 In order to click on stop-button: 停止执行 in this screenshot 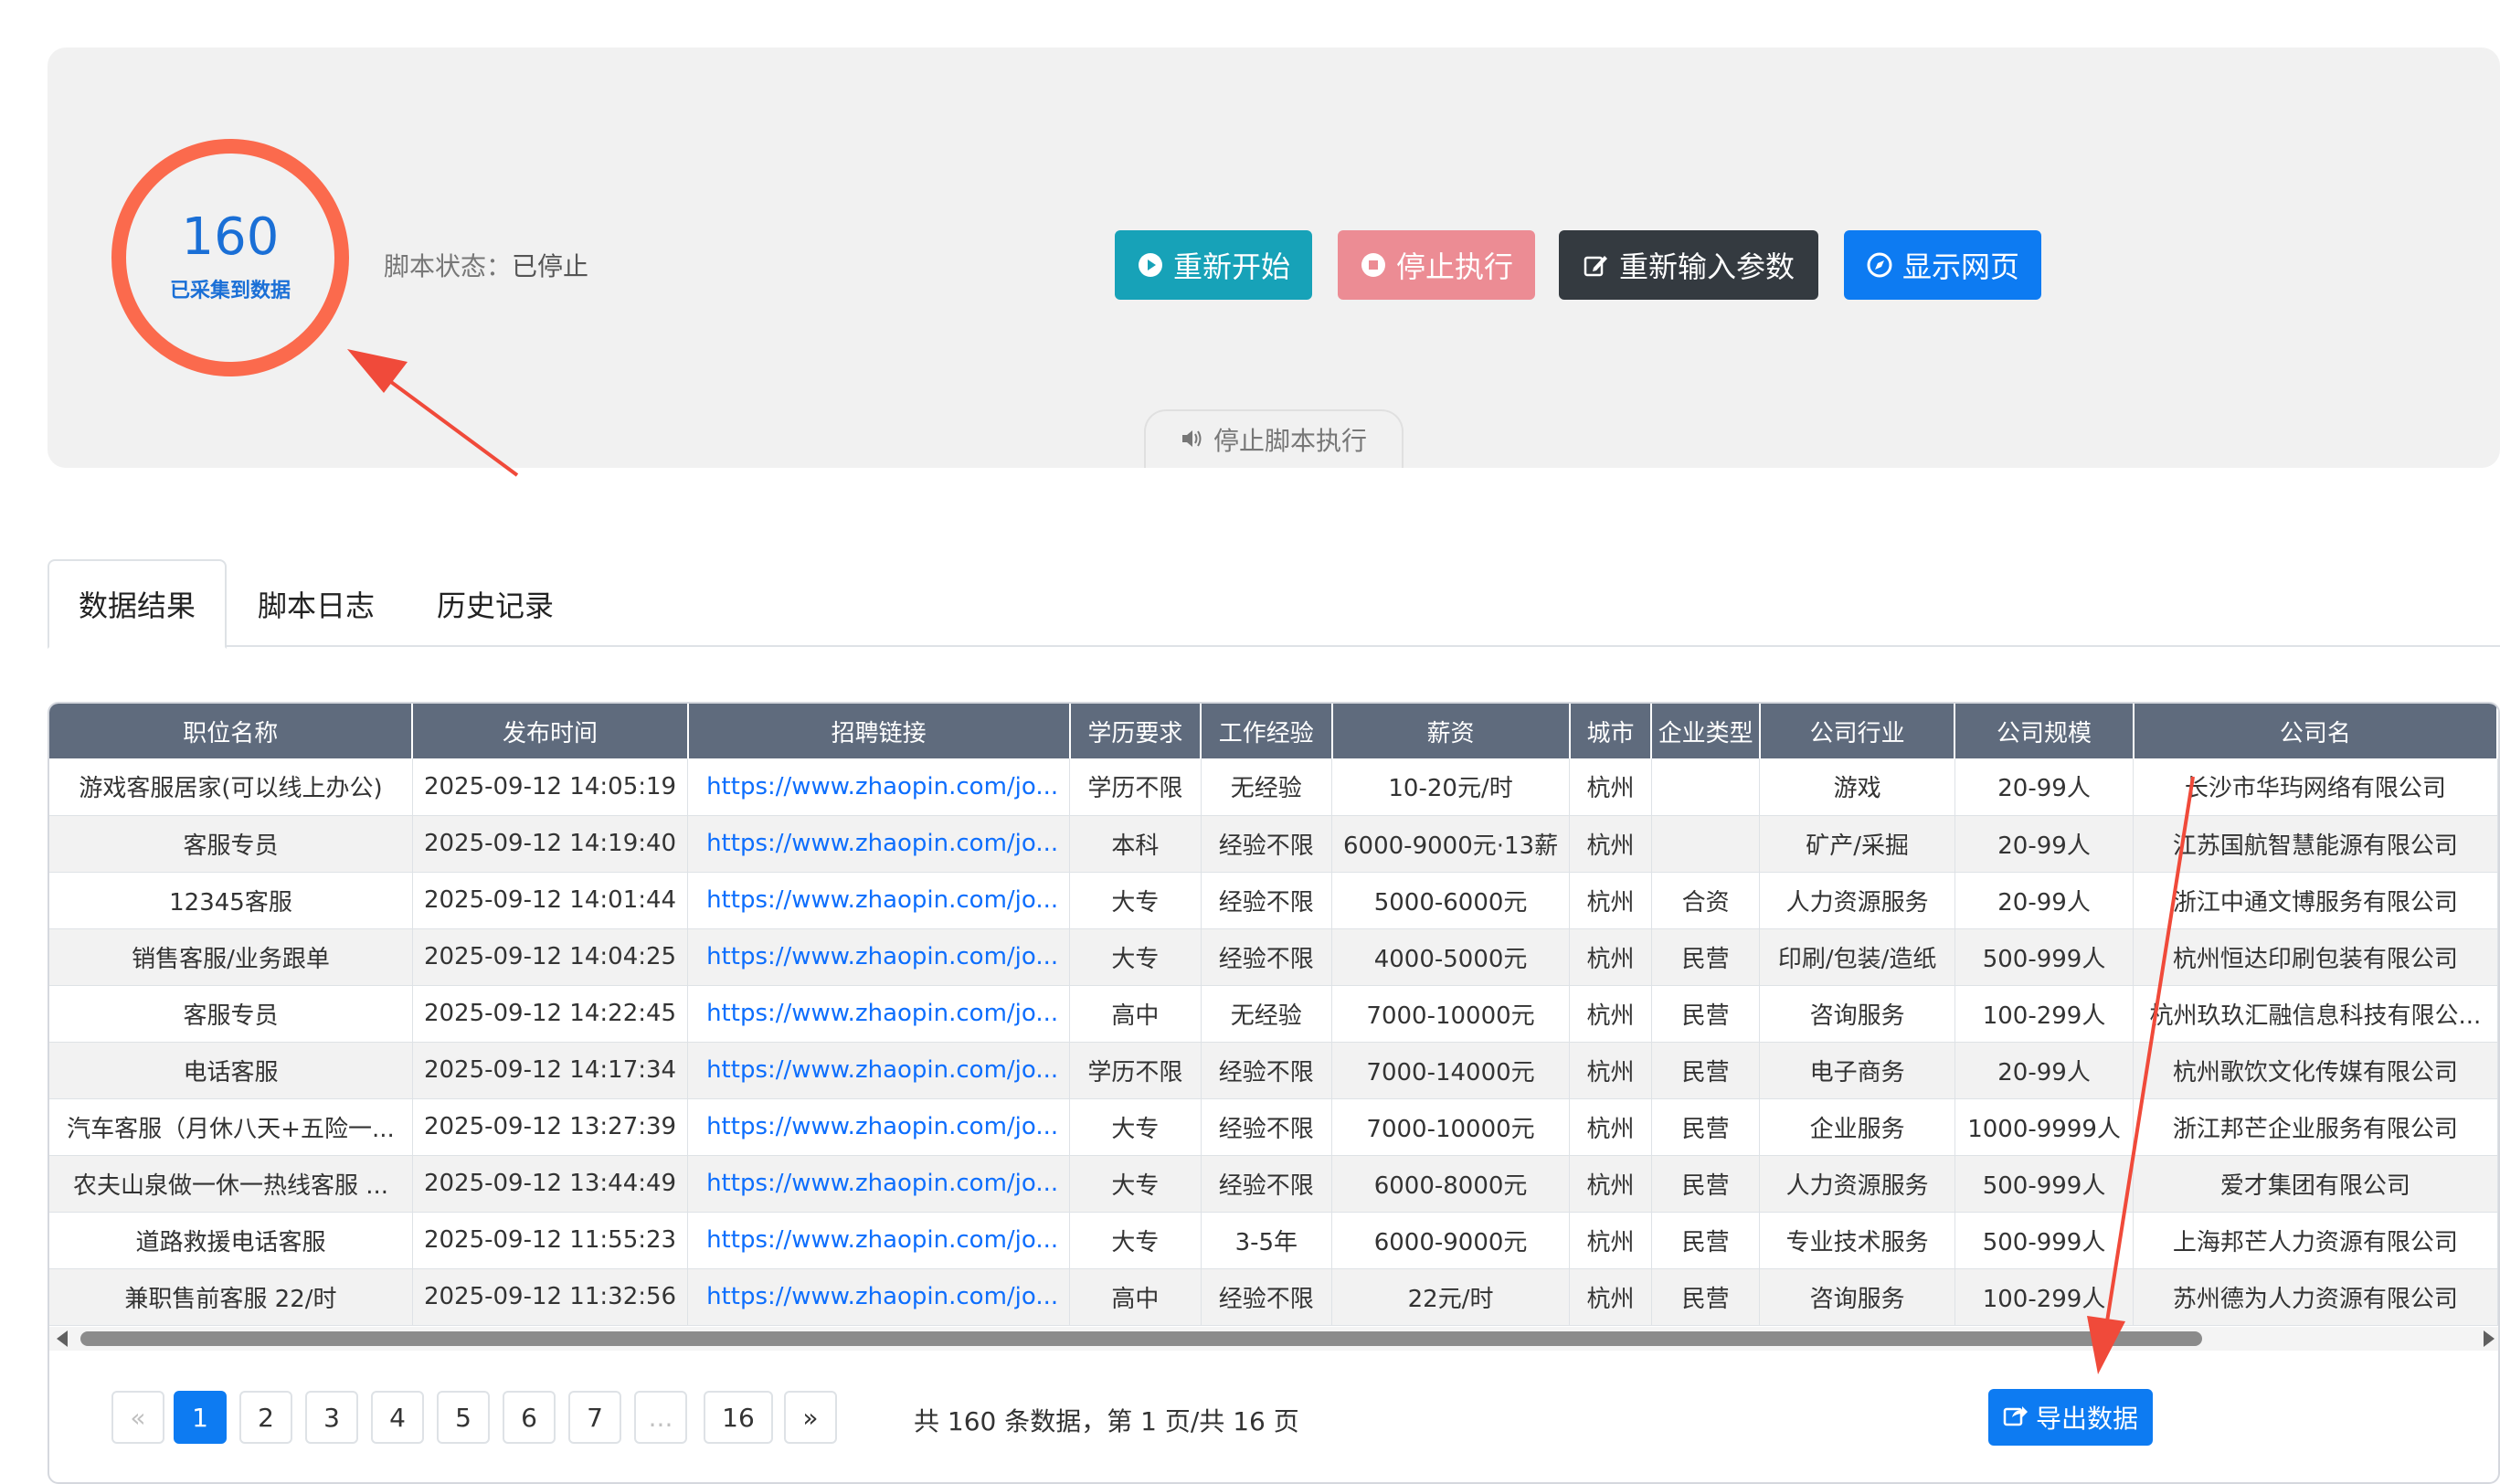, I will do `click(1436, 265)`.